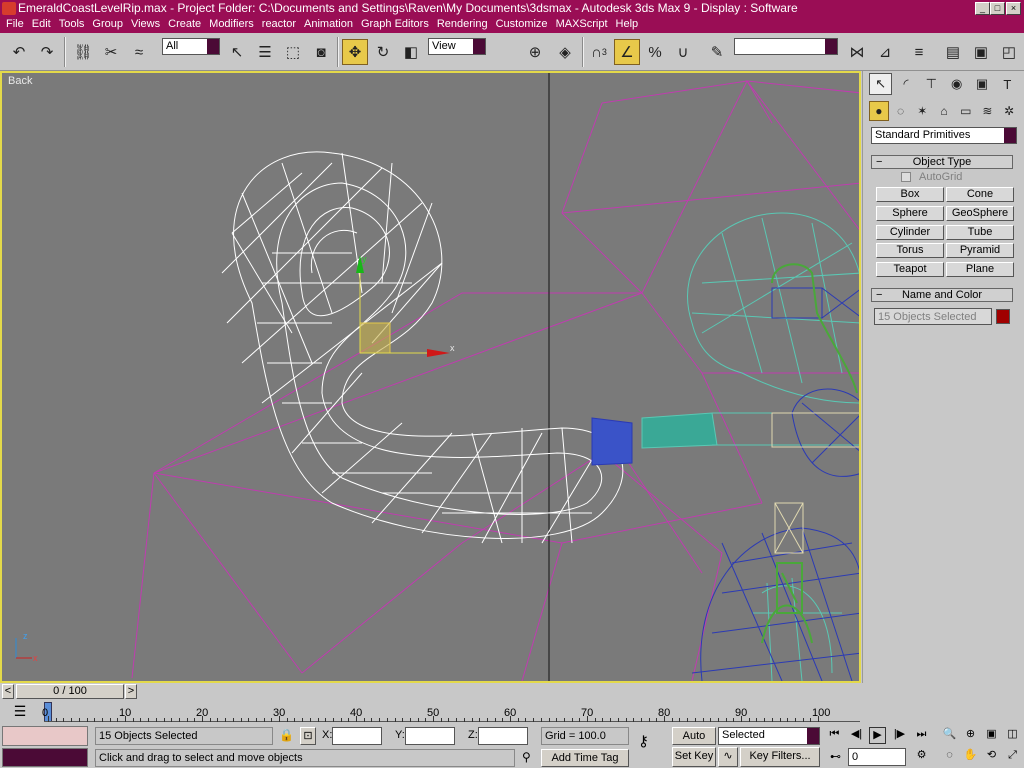  What do you see at coordinates (111, 52) in the screenshot?
I see `unlink-icon: ✂` at bounding box center [111, 52].